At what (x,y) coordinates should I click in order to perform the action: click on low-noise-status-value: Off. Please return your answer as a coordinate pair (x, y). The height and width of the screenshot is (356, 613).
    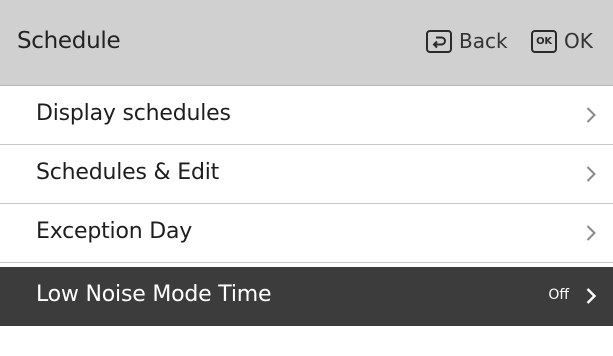
    Looking at the image, I should click on (558, 295).